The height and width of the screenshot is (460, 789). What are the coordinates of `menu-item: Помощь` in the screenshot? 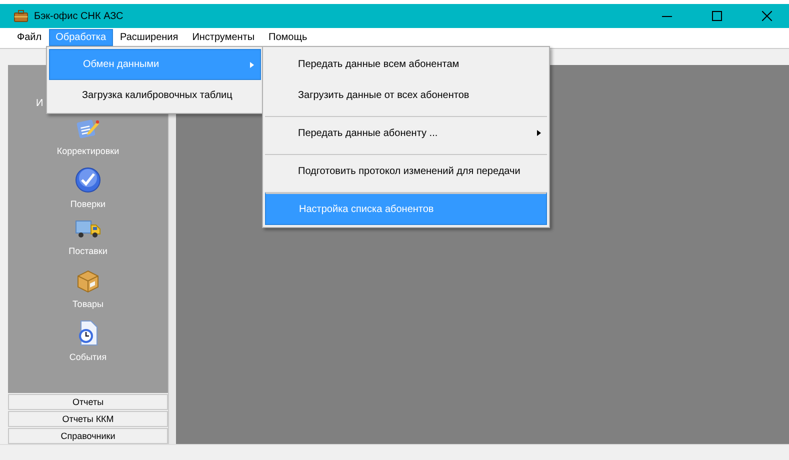 It's located at (288, 37).